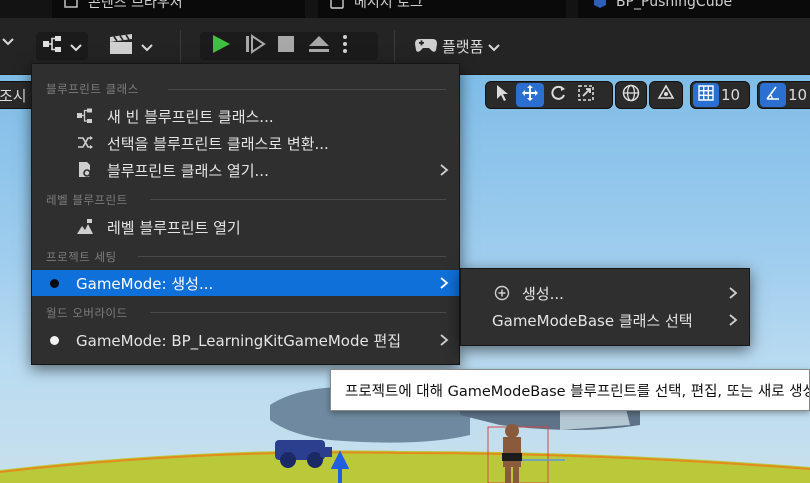 Image resolution: width=810 pixels, height=483 pixels. Describe the element at coordinates (426, 46) in the screenshot. I see `gamepad-icon` at that location.